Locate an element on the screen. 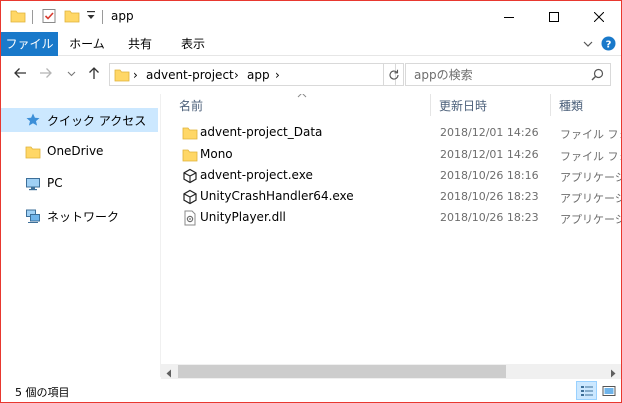 Image resolution: width=622 pixels, height=403 pixels. sidebar-item-quick-access: クイック アクセス is located at coordinates (79, 120).